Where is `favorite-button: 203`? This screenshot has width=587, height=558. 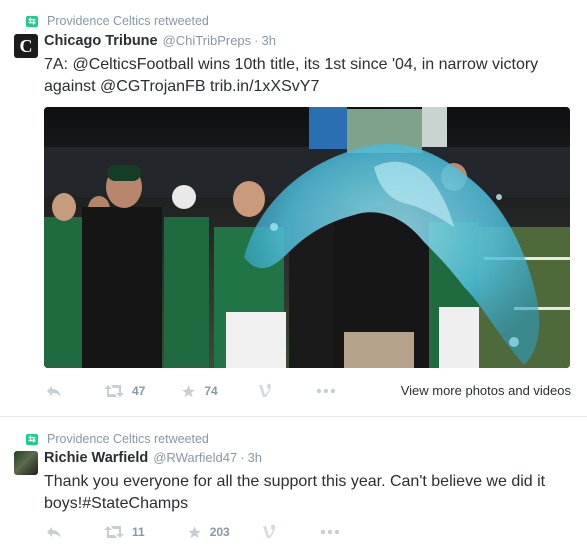
favorite-button: 203 is located at coordinates (208, 532).